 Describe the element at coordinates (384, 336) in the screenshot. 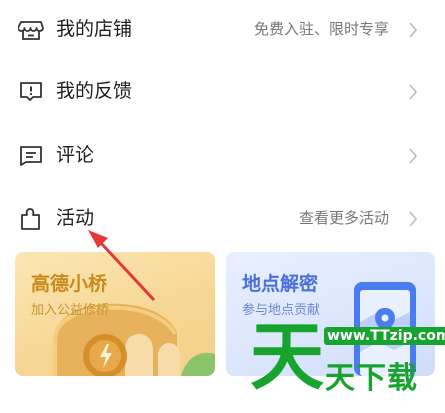

I see `watermark-url: www.TTzip.com` at that location.